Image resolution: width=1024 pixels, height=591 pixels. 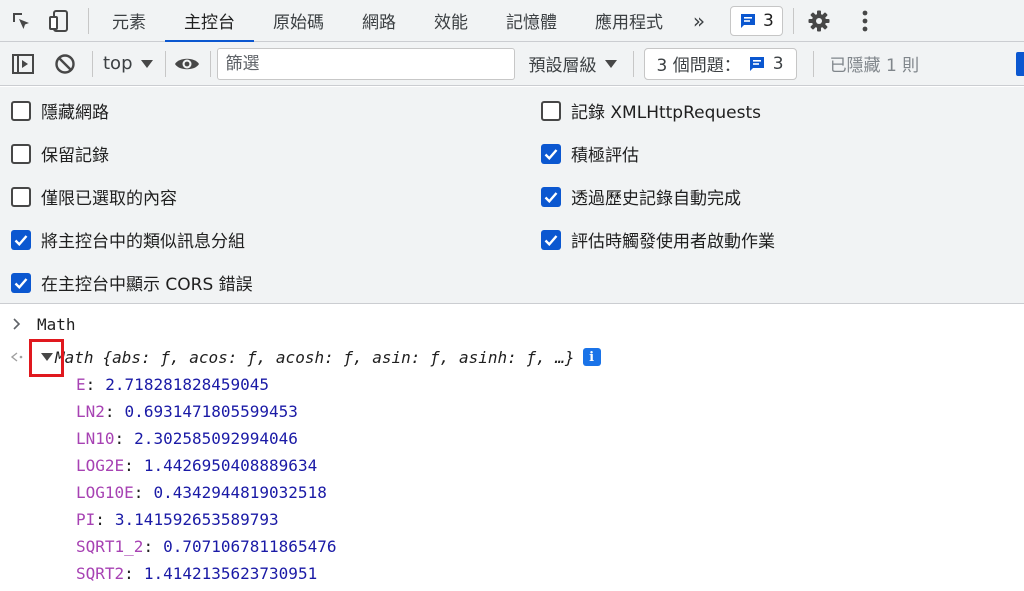 I want to click on property-key: LN10, so click(x=95, y=438).